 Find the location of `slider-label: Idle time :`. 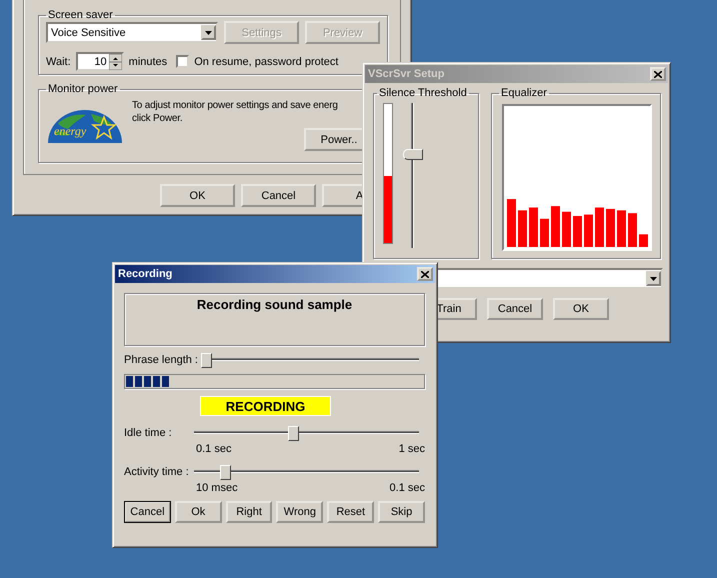

slider-label: Idle time : is located at coordinates (148, 433).